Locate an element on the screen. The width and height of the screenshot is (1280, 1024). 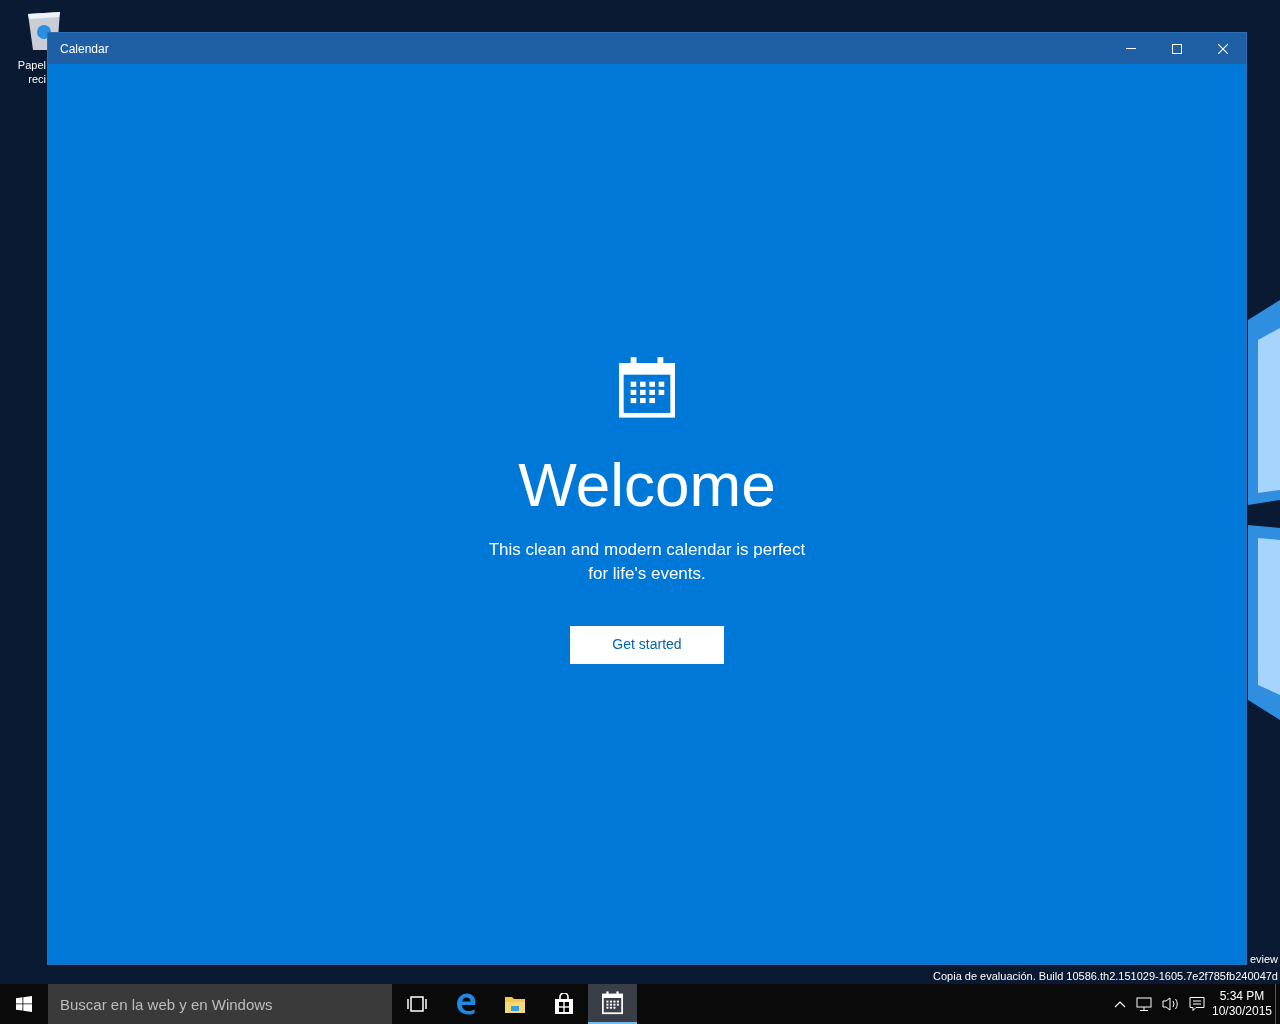
get-started-button: Get started is located at coordinates (647, 644).